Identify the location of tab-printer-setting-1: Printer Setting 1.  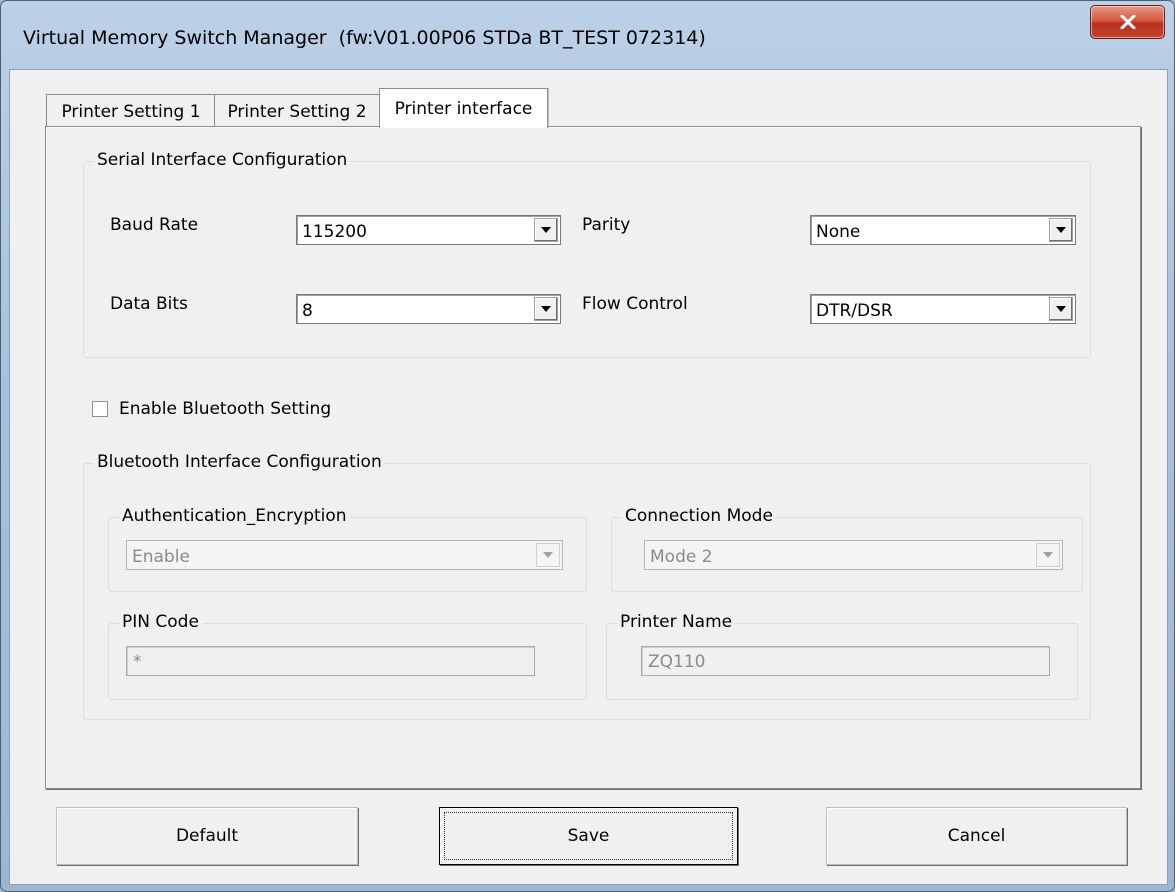
(131, 111).